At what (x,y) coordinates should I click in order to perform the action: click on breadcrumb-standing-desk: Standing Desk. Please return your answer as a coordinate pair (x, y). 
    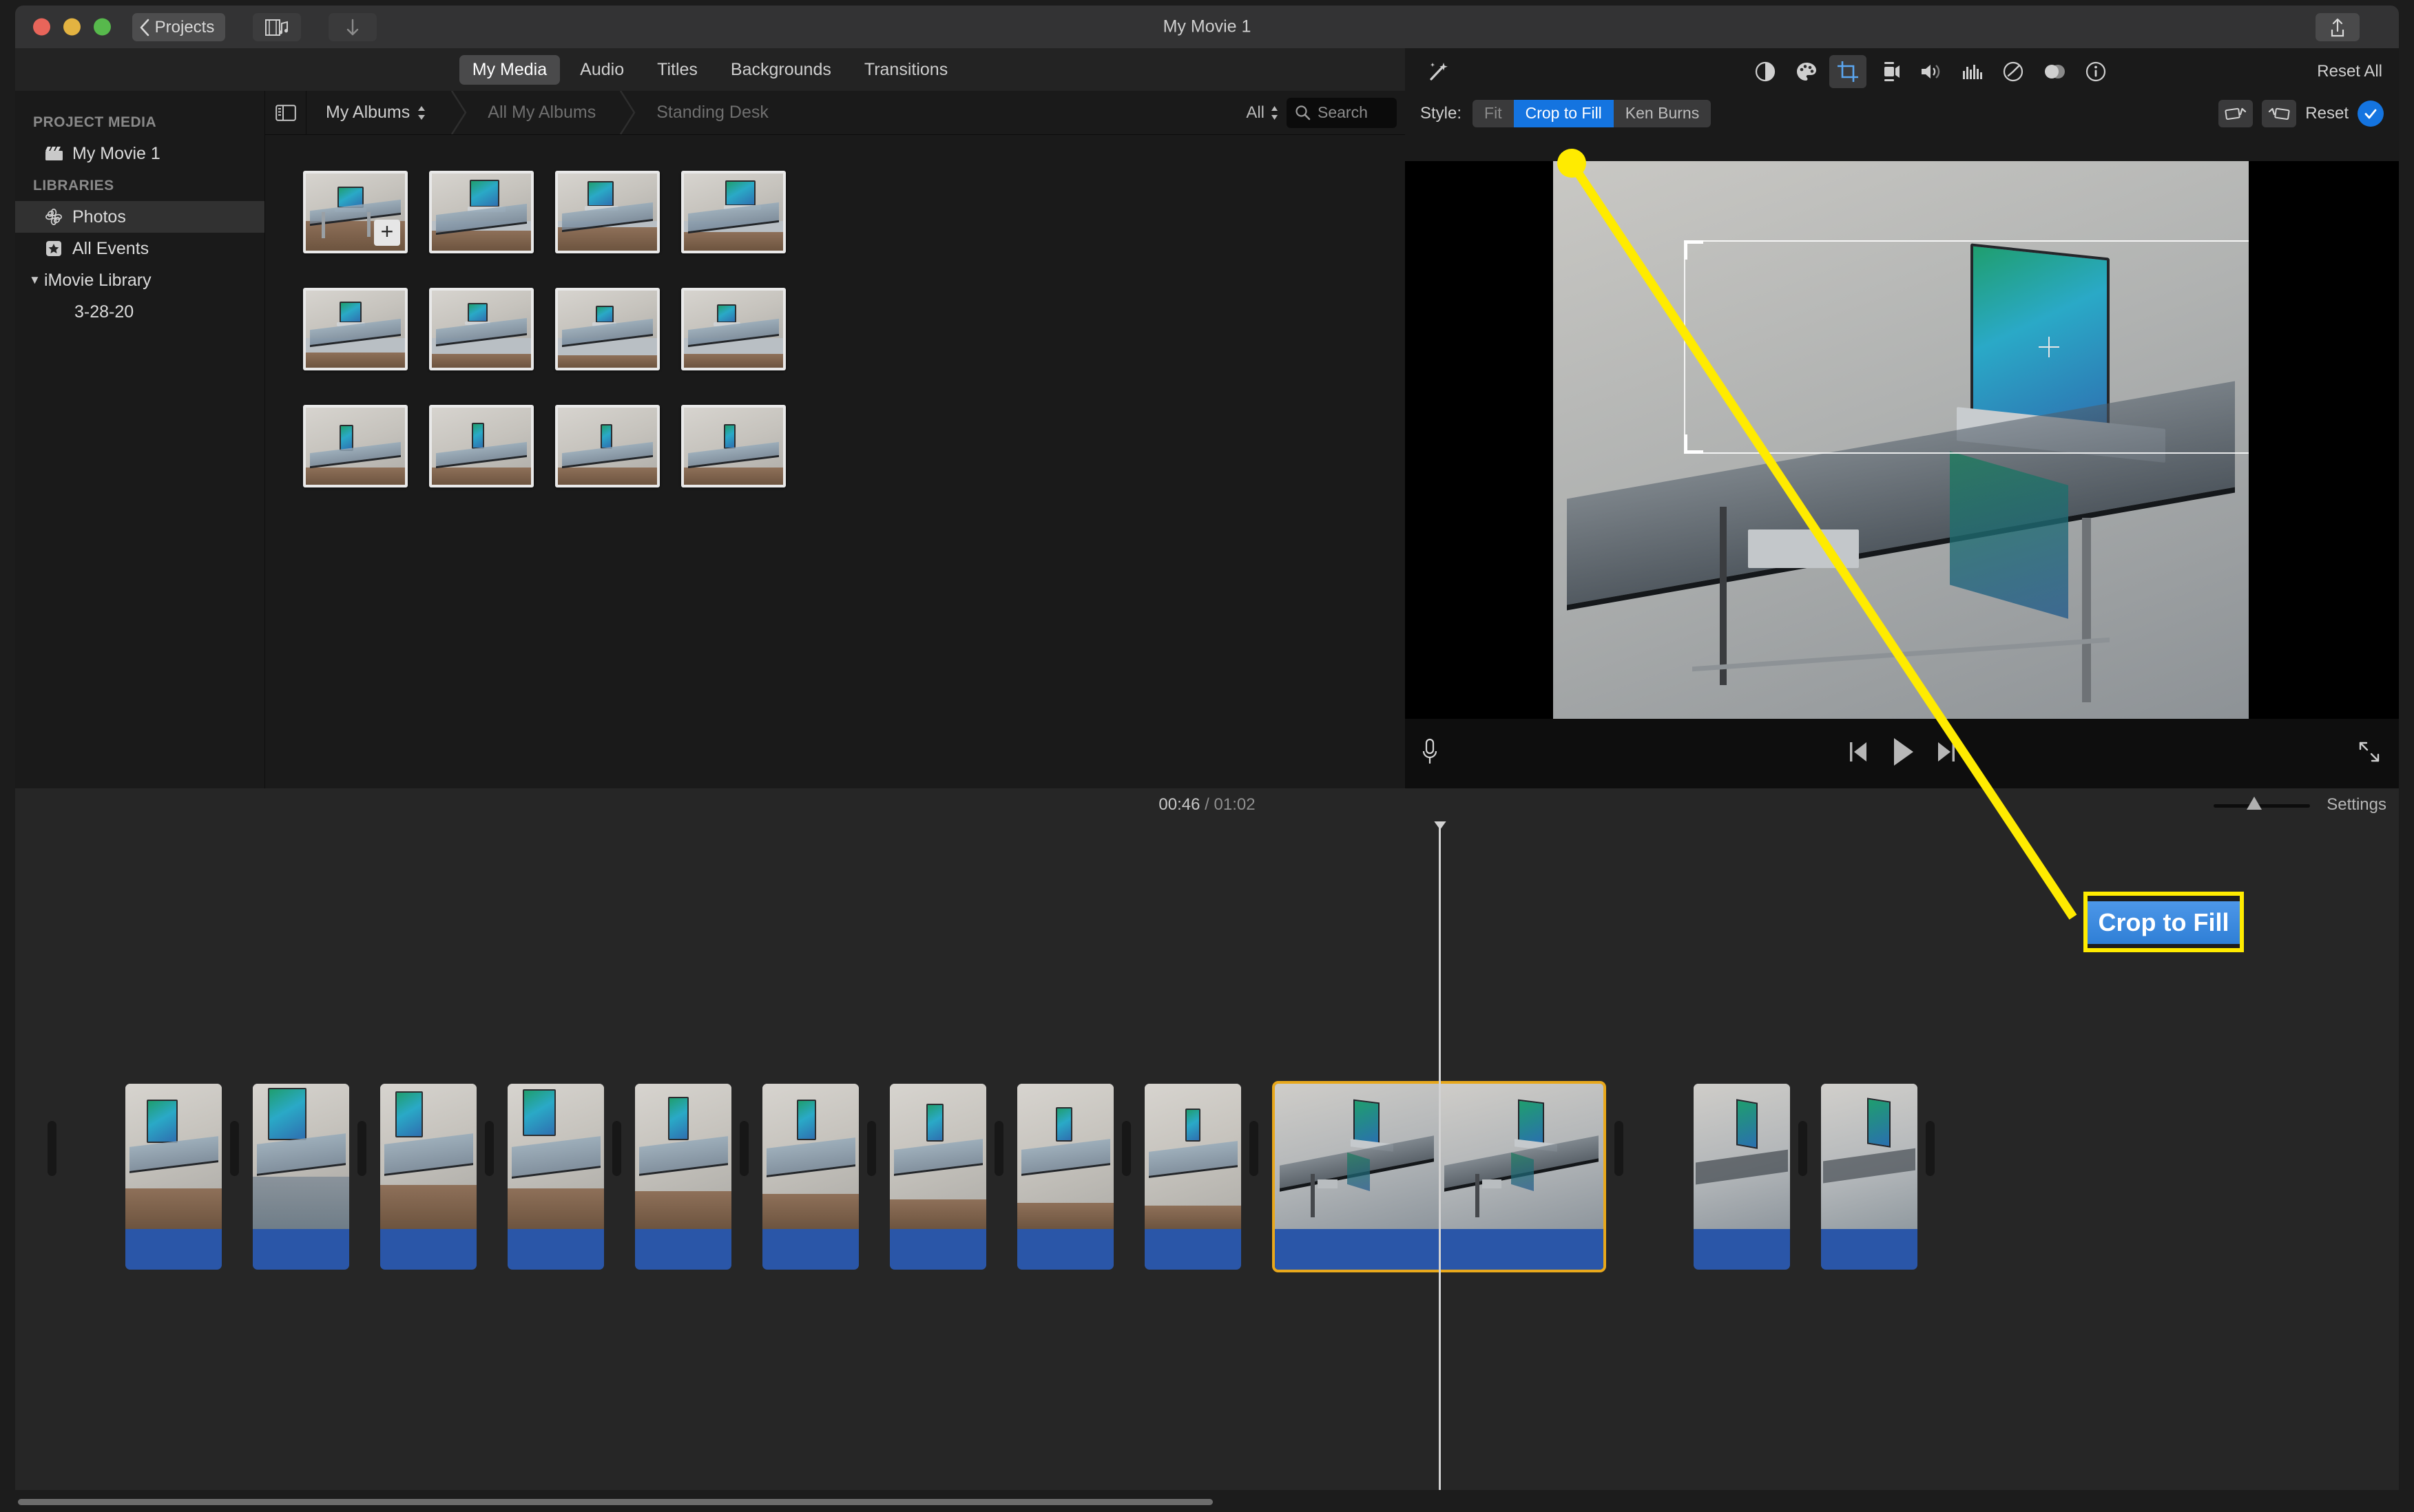
    Looking at the image, I should click on (714, 112).